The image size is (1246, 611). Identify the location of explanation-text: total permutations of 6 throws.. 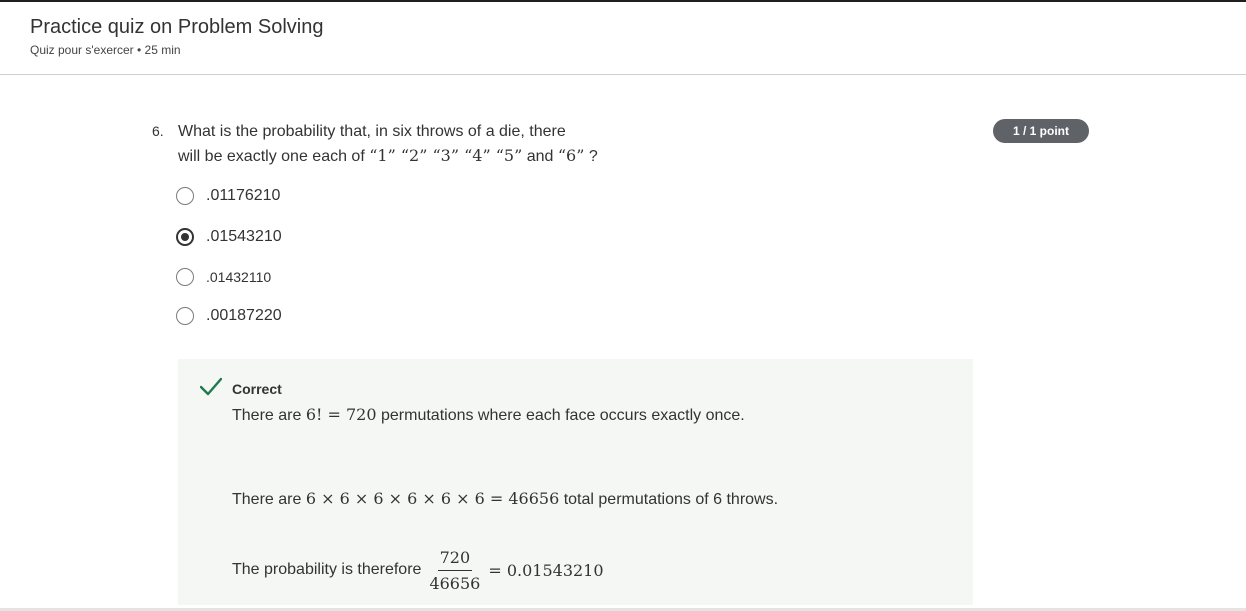
(669, 499).